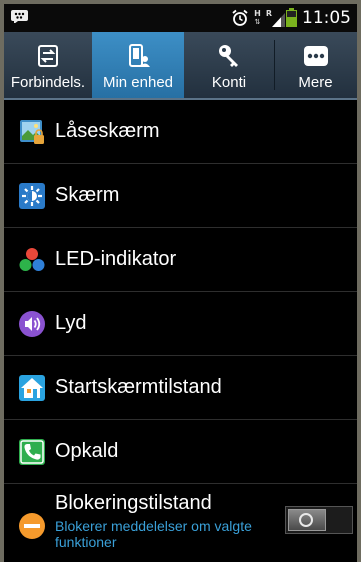  I want to click on setting-call: Opkald, so click(180, 452).